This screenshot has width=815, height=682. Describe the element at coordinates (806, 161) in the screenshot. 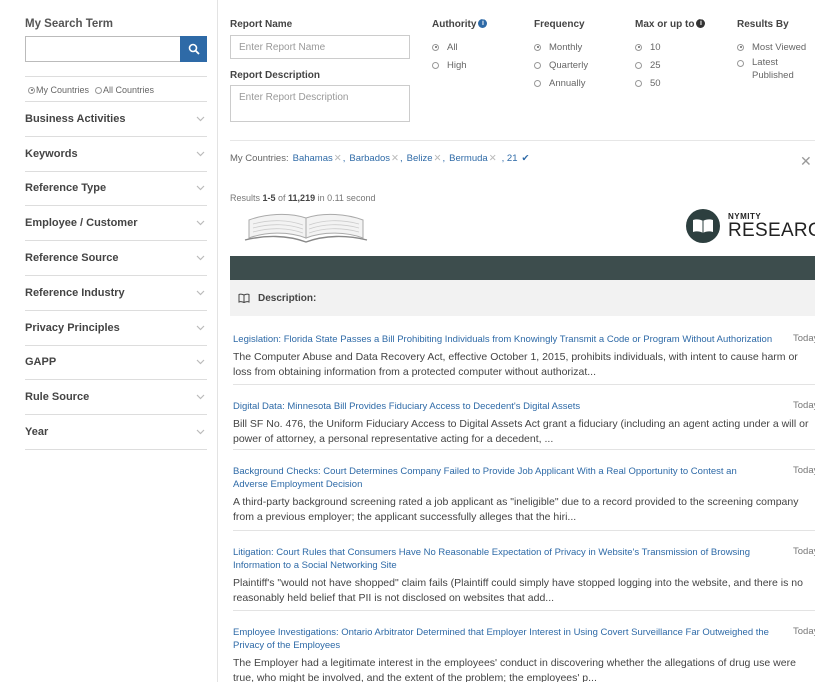

I see `close-icon: ✕` at that location.